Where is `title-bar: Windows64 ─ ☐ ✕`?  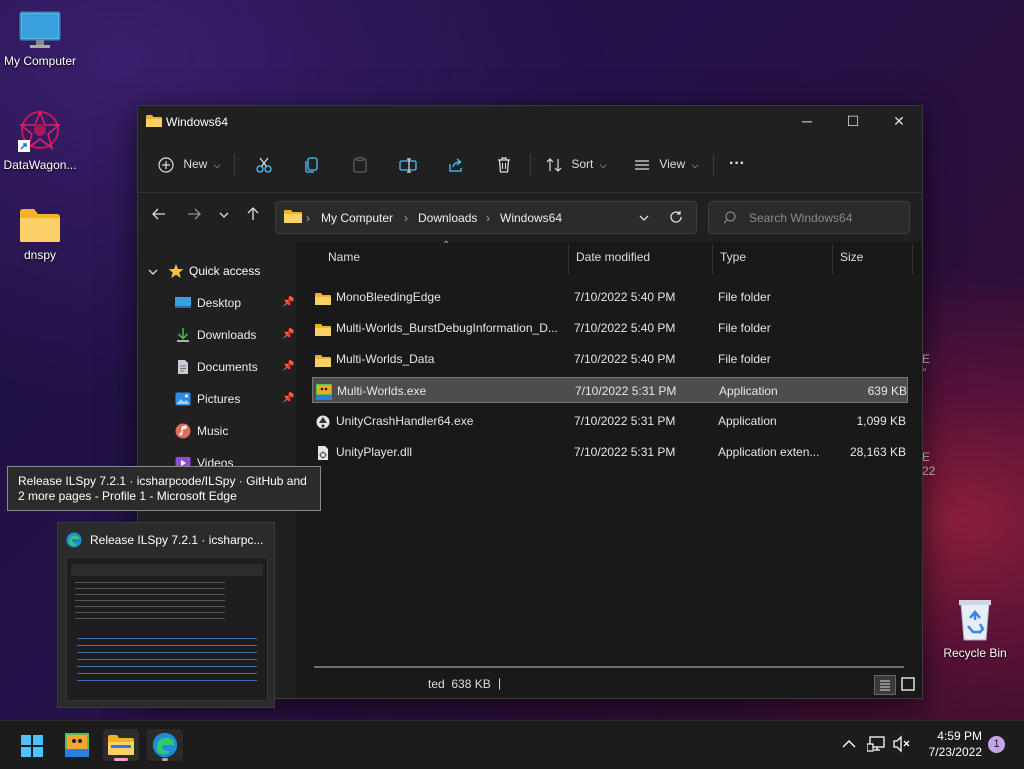
title-bar: Windows64 ─ ☐ ✕ is located at coordinates (530, 121).